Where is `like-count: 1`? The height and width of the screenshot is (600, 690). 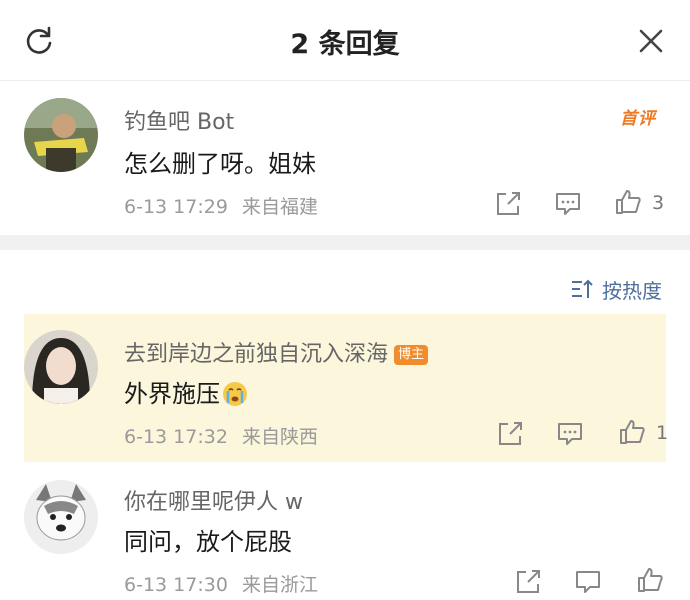 like-count: 1 is located at coordinates (662, 433).